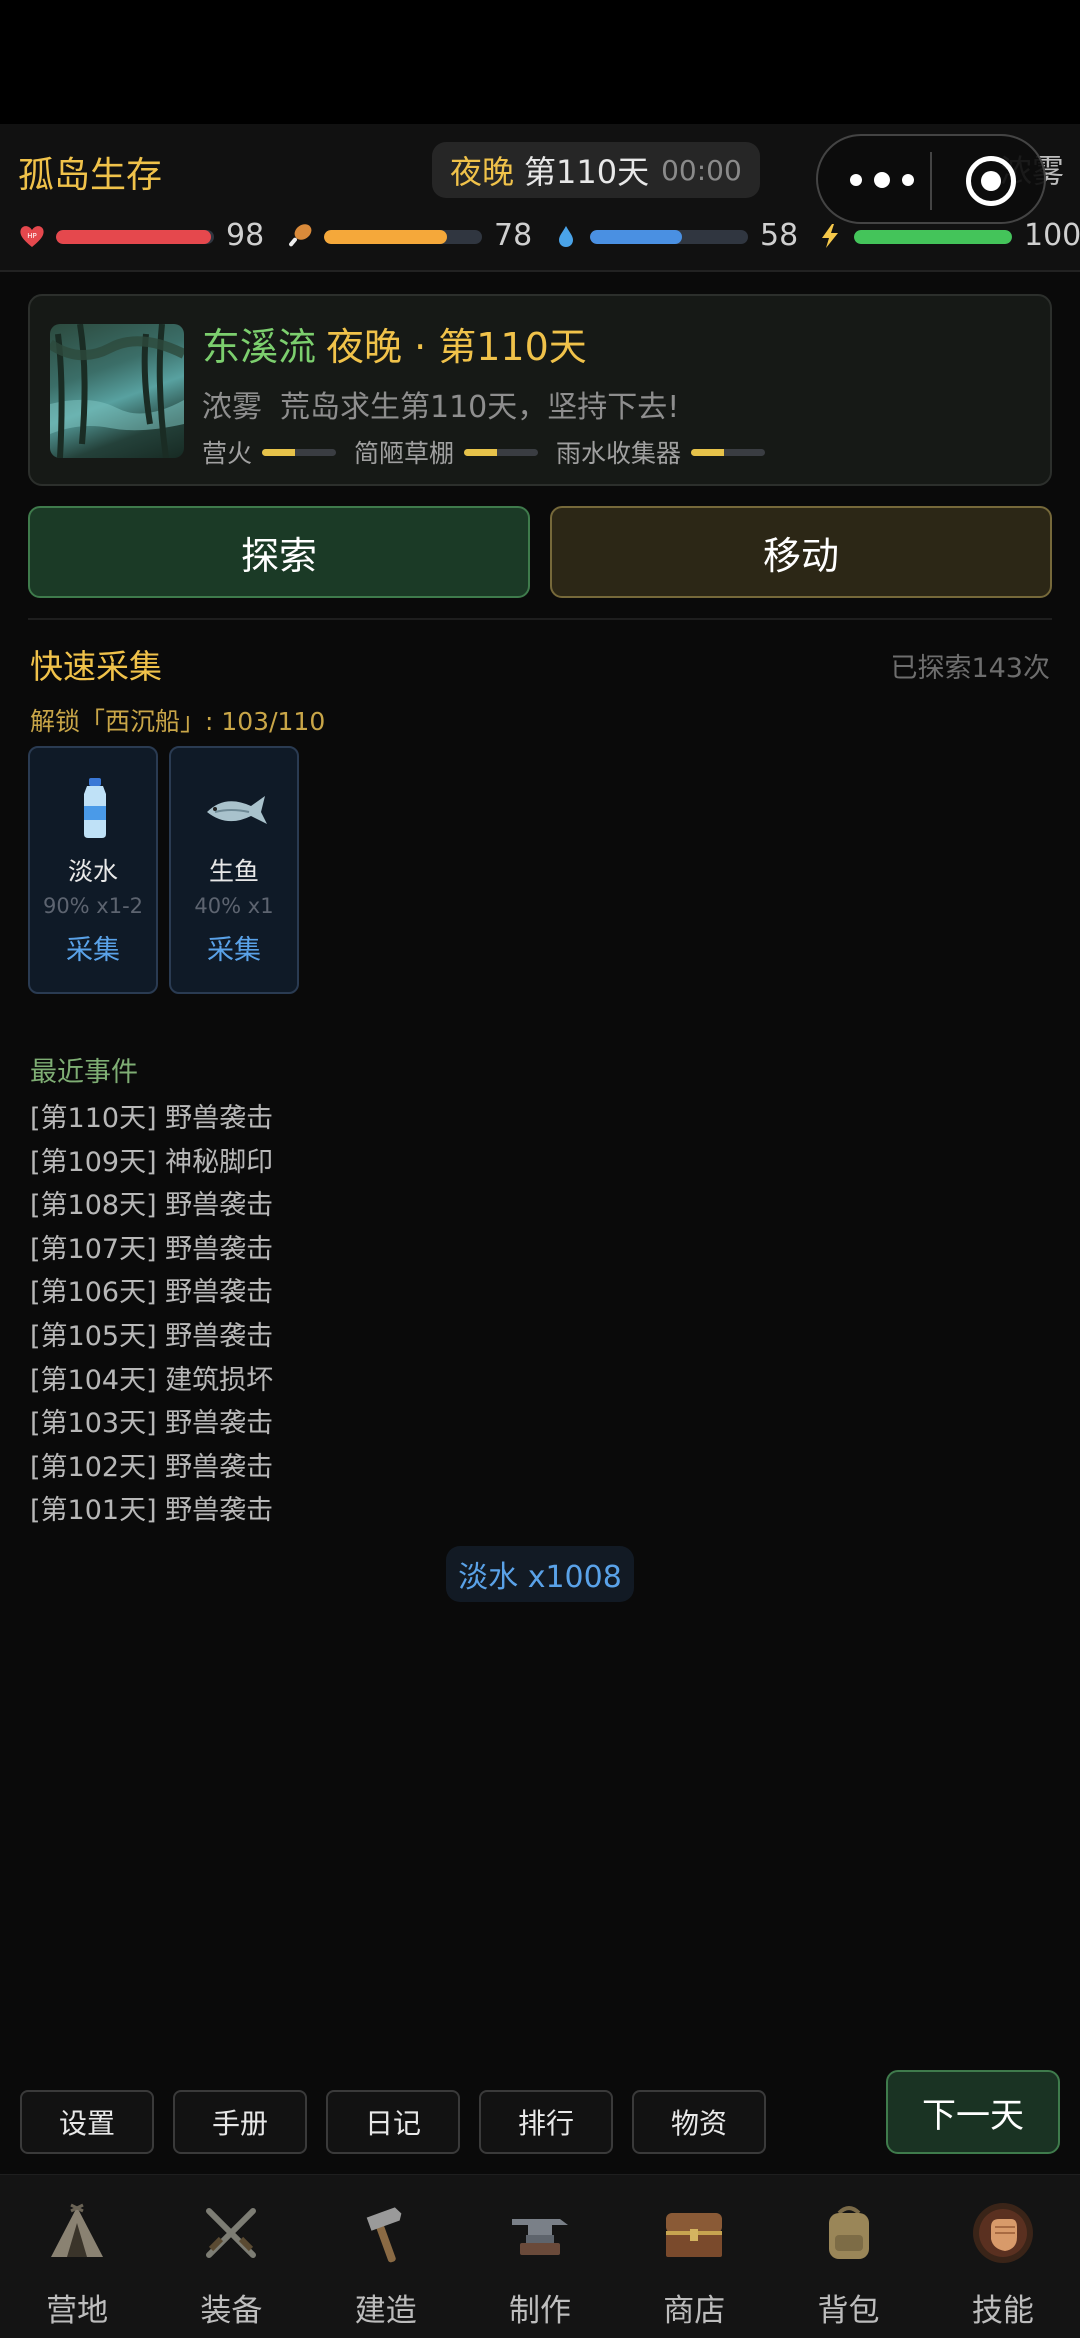 This screenshot has height=2338, width=1080. Describe the element at coordinates (931, 179) in the screenshot. I see `miniprogram-capsule` at that location.